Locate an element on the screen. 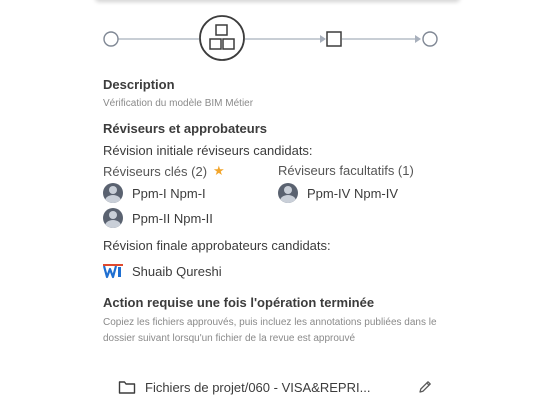 The height and width of the screenshot is (414, 533). final-approvers-title: Révision finale approbateurs candidats: is located at coordinates (217, 245).